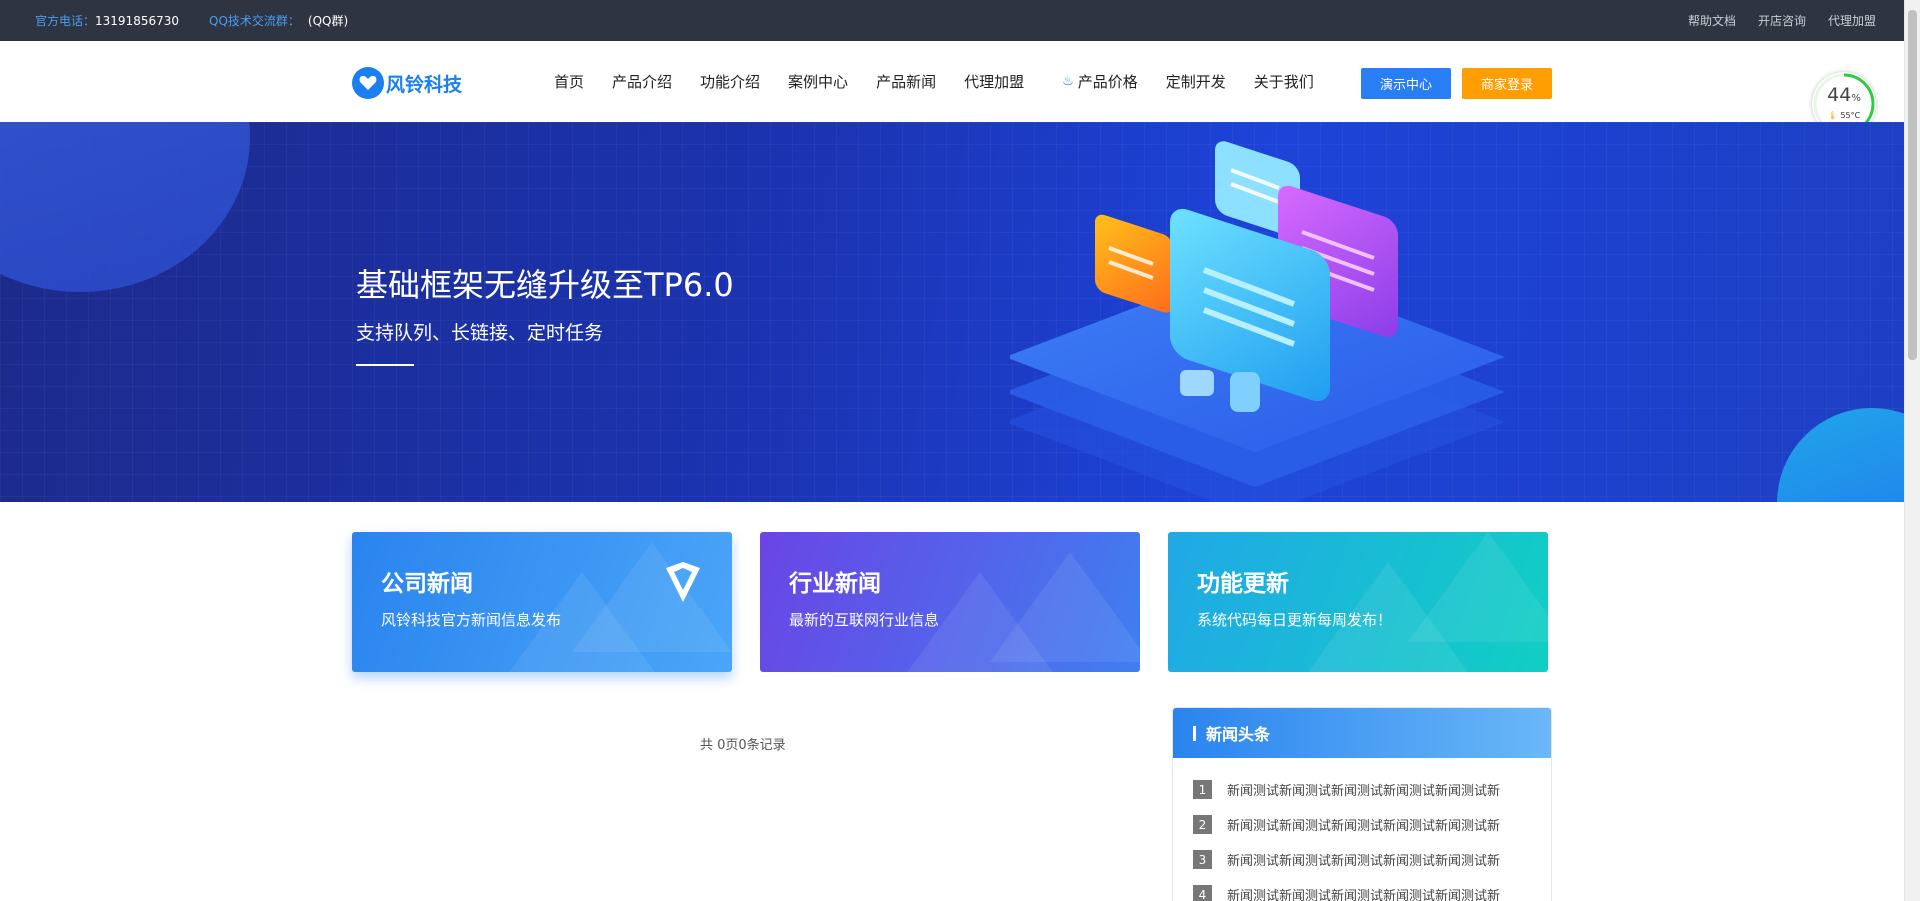 This screenshot has width=1920, height=901. I want to click on pagination-records: 共 0页0条记录, so click(743, 745).